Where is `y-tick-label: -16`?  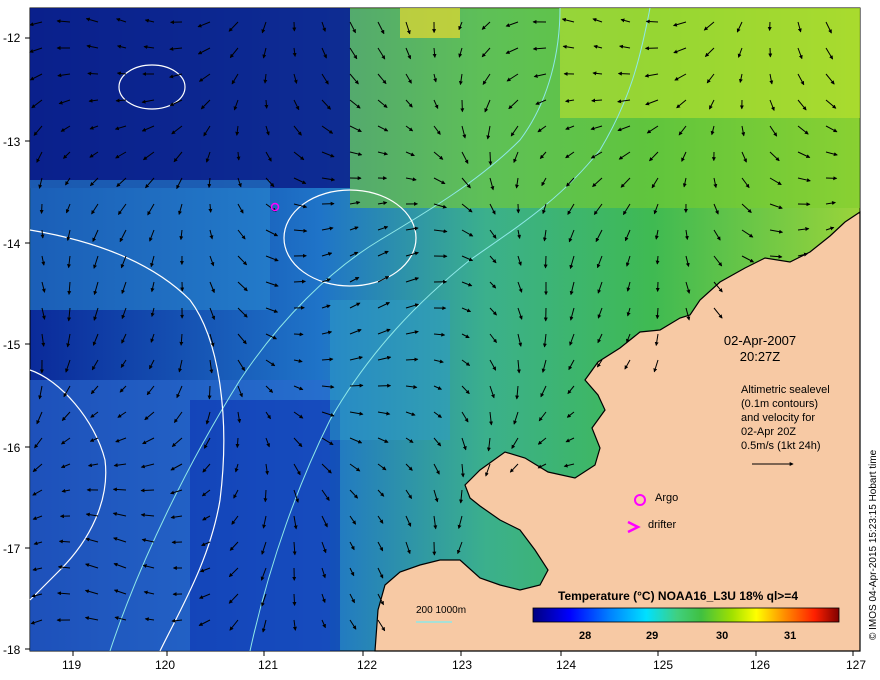
y-tick-label: -16 is located at coordinates (12, 448).